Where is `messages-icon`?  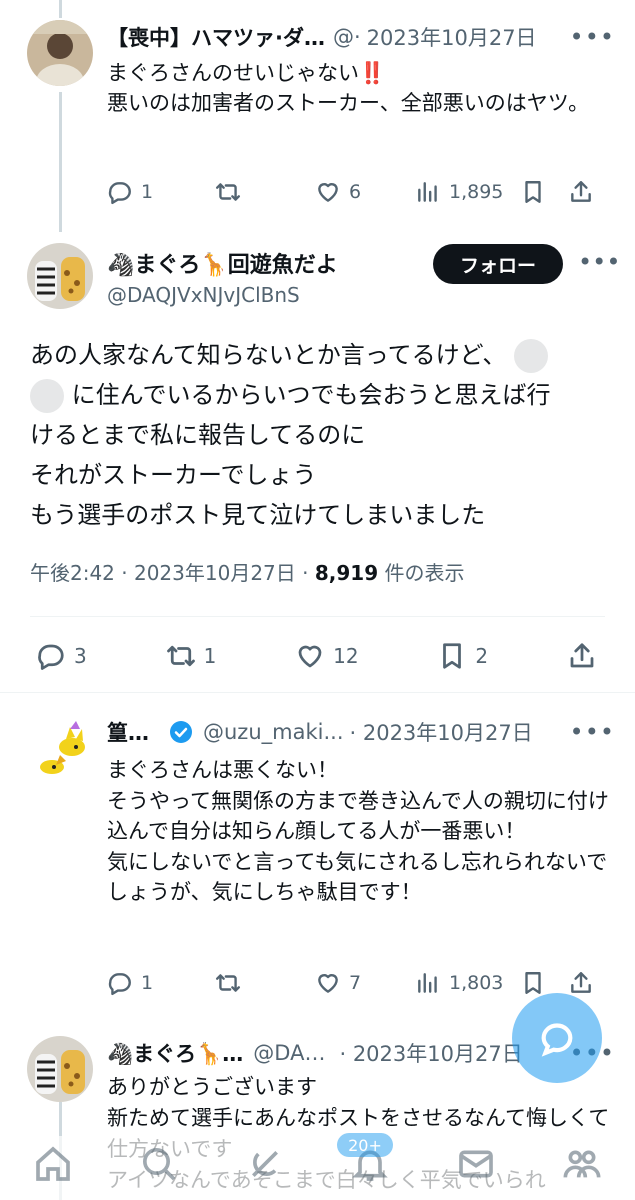
messages-icon is located at coordinates (476, 1164).